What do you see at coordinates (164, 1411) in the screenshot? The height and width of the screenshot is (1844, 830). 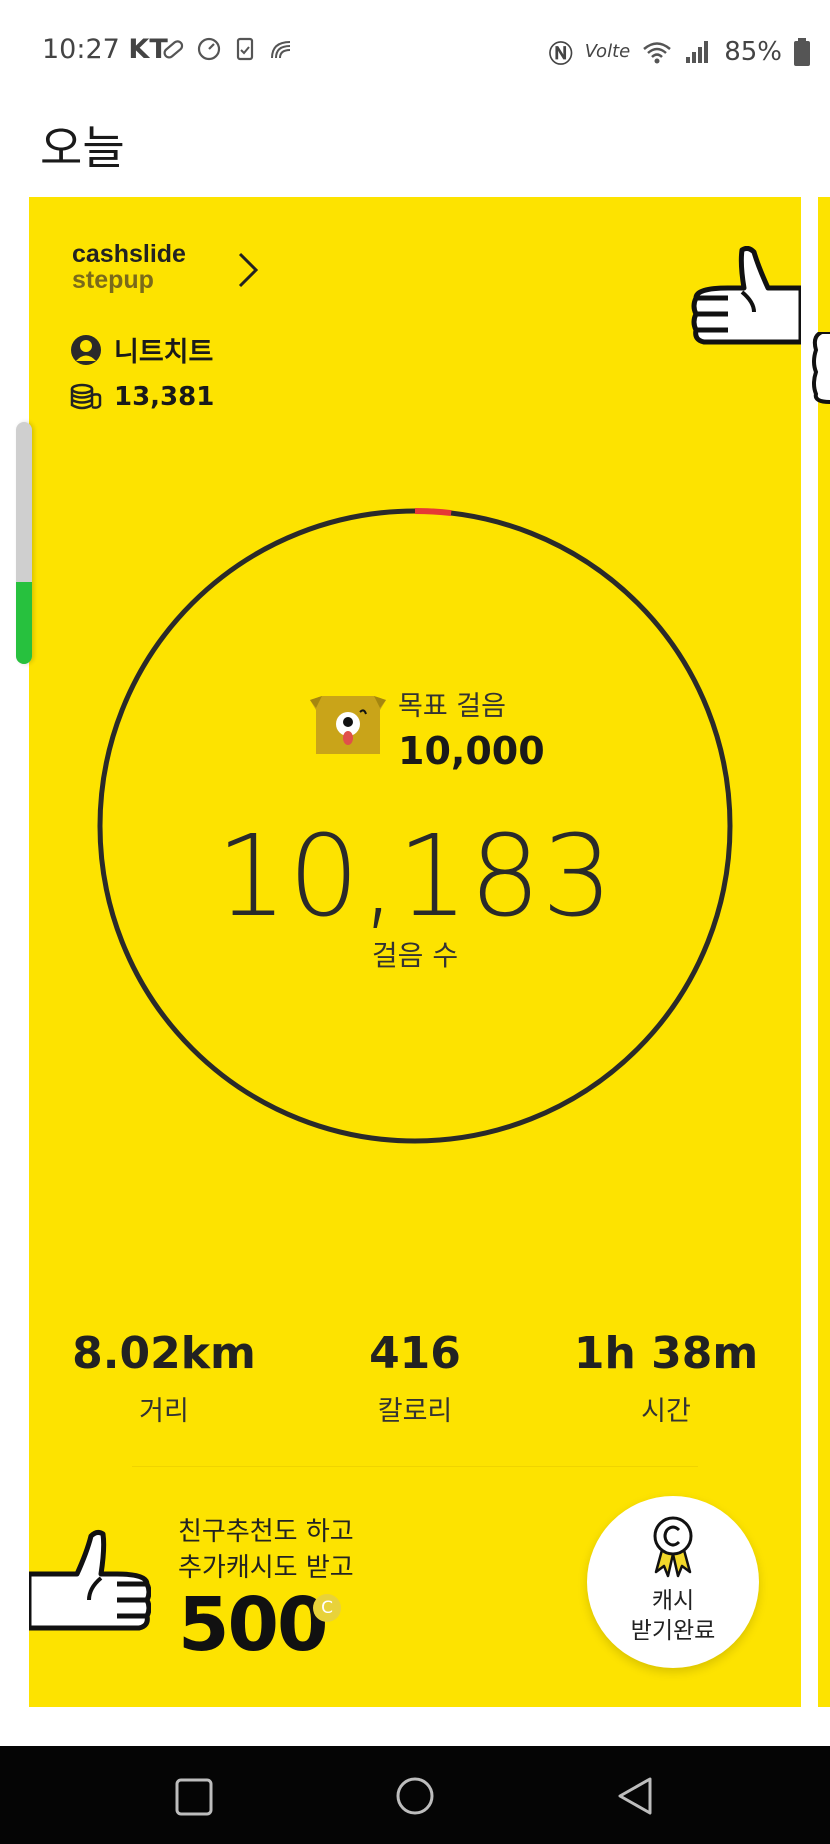 I see `distance-label: 거리` at bounding box center [164, 1411].